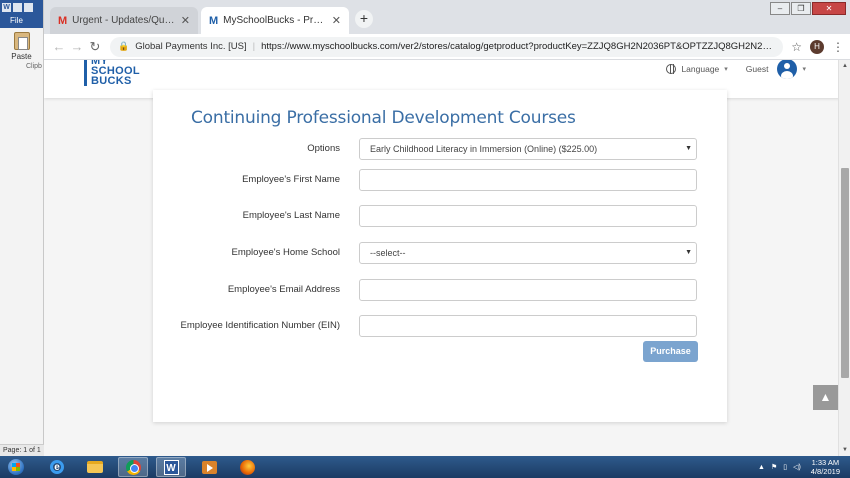  What do you see at coordinates (123, 46) in the screenshot?
I see `lock-icon: 🔒` at bounding box center [123, 46].